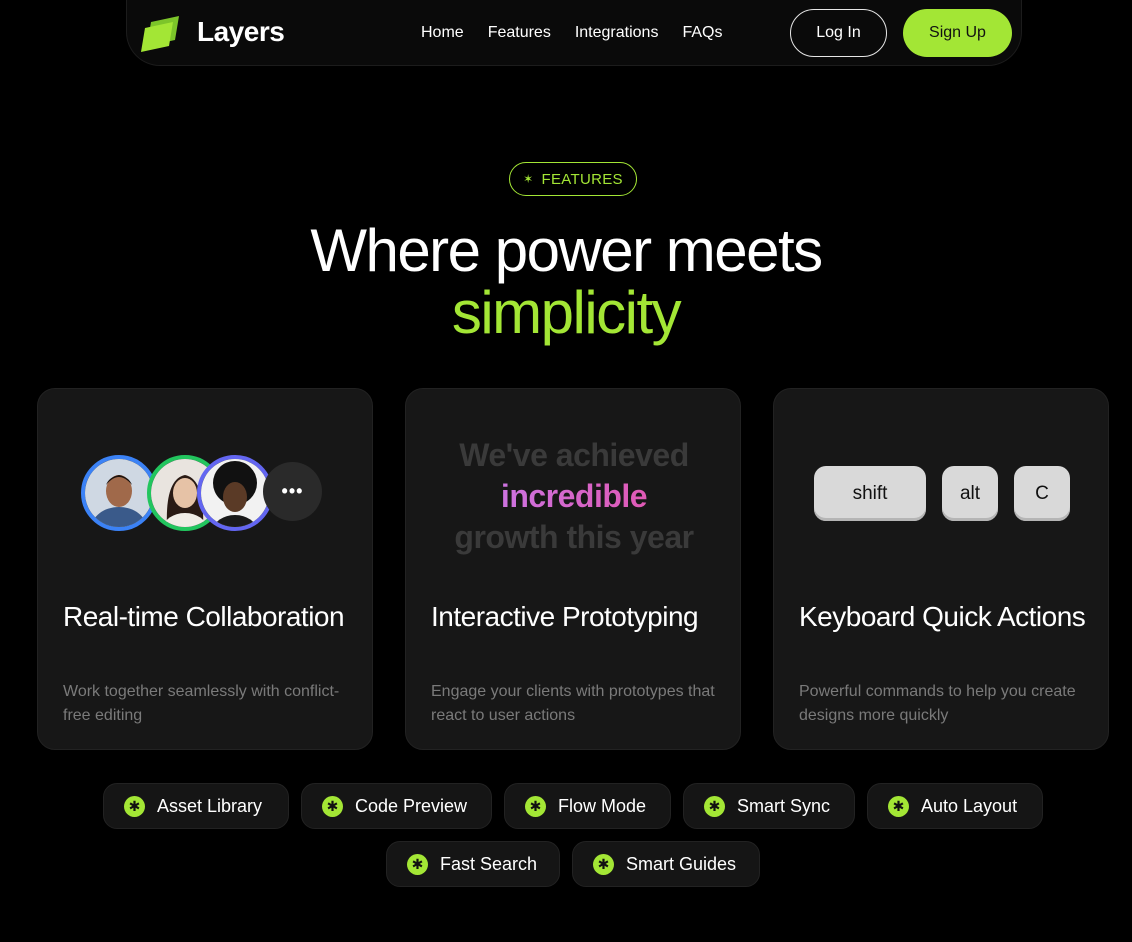  I want to click on chip-asset-library: ✱ Asset Library, so click(196, 806).